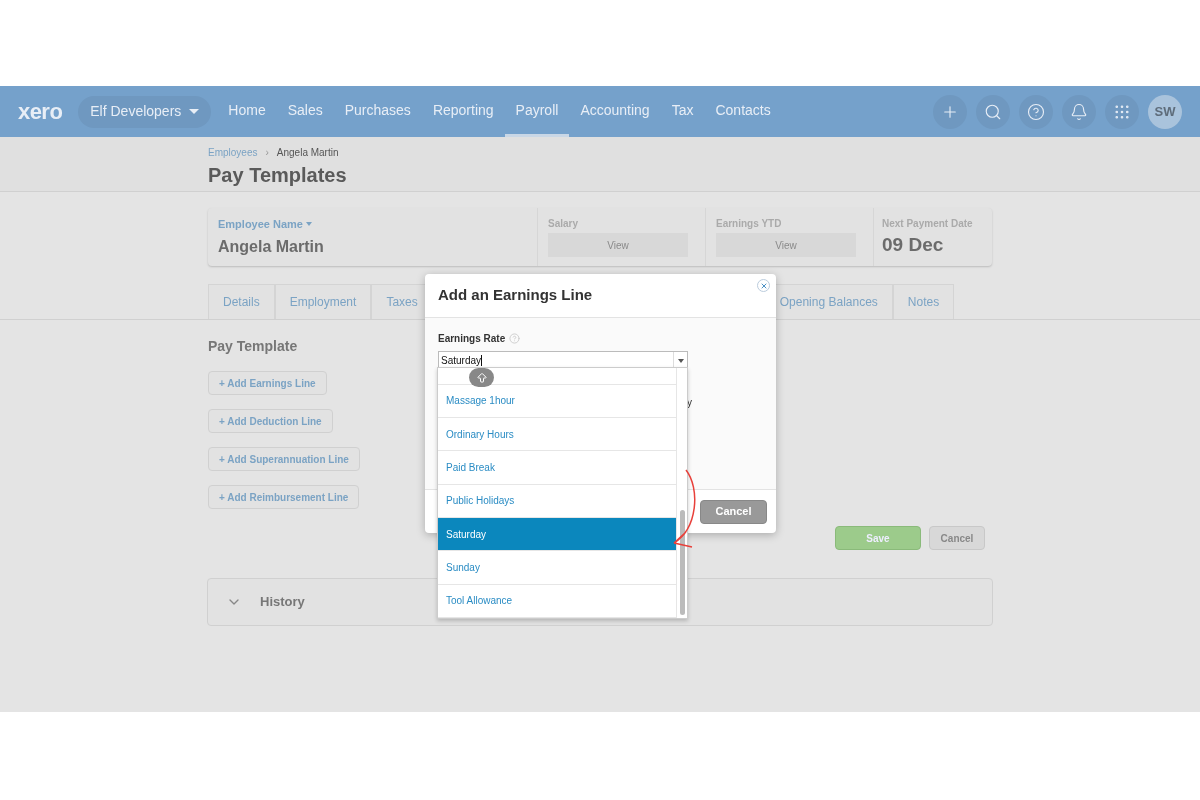 Image resolution: width=1200 pixels, height=800 pixels. I want to click on dropdown-option: Sunday, so click(557, 568).